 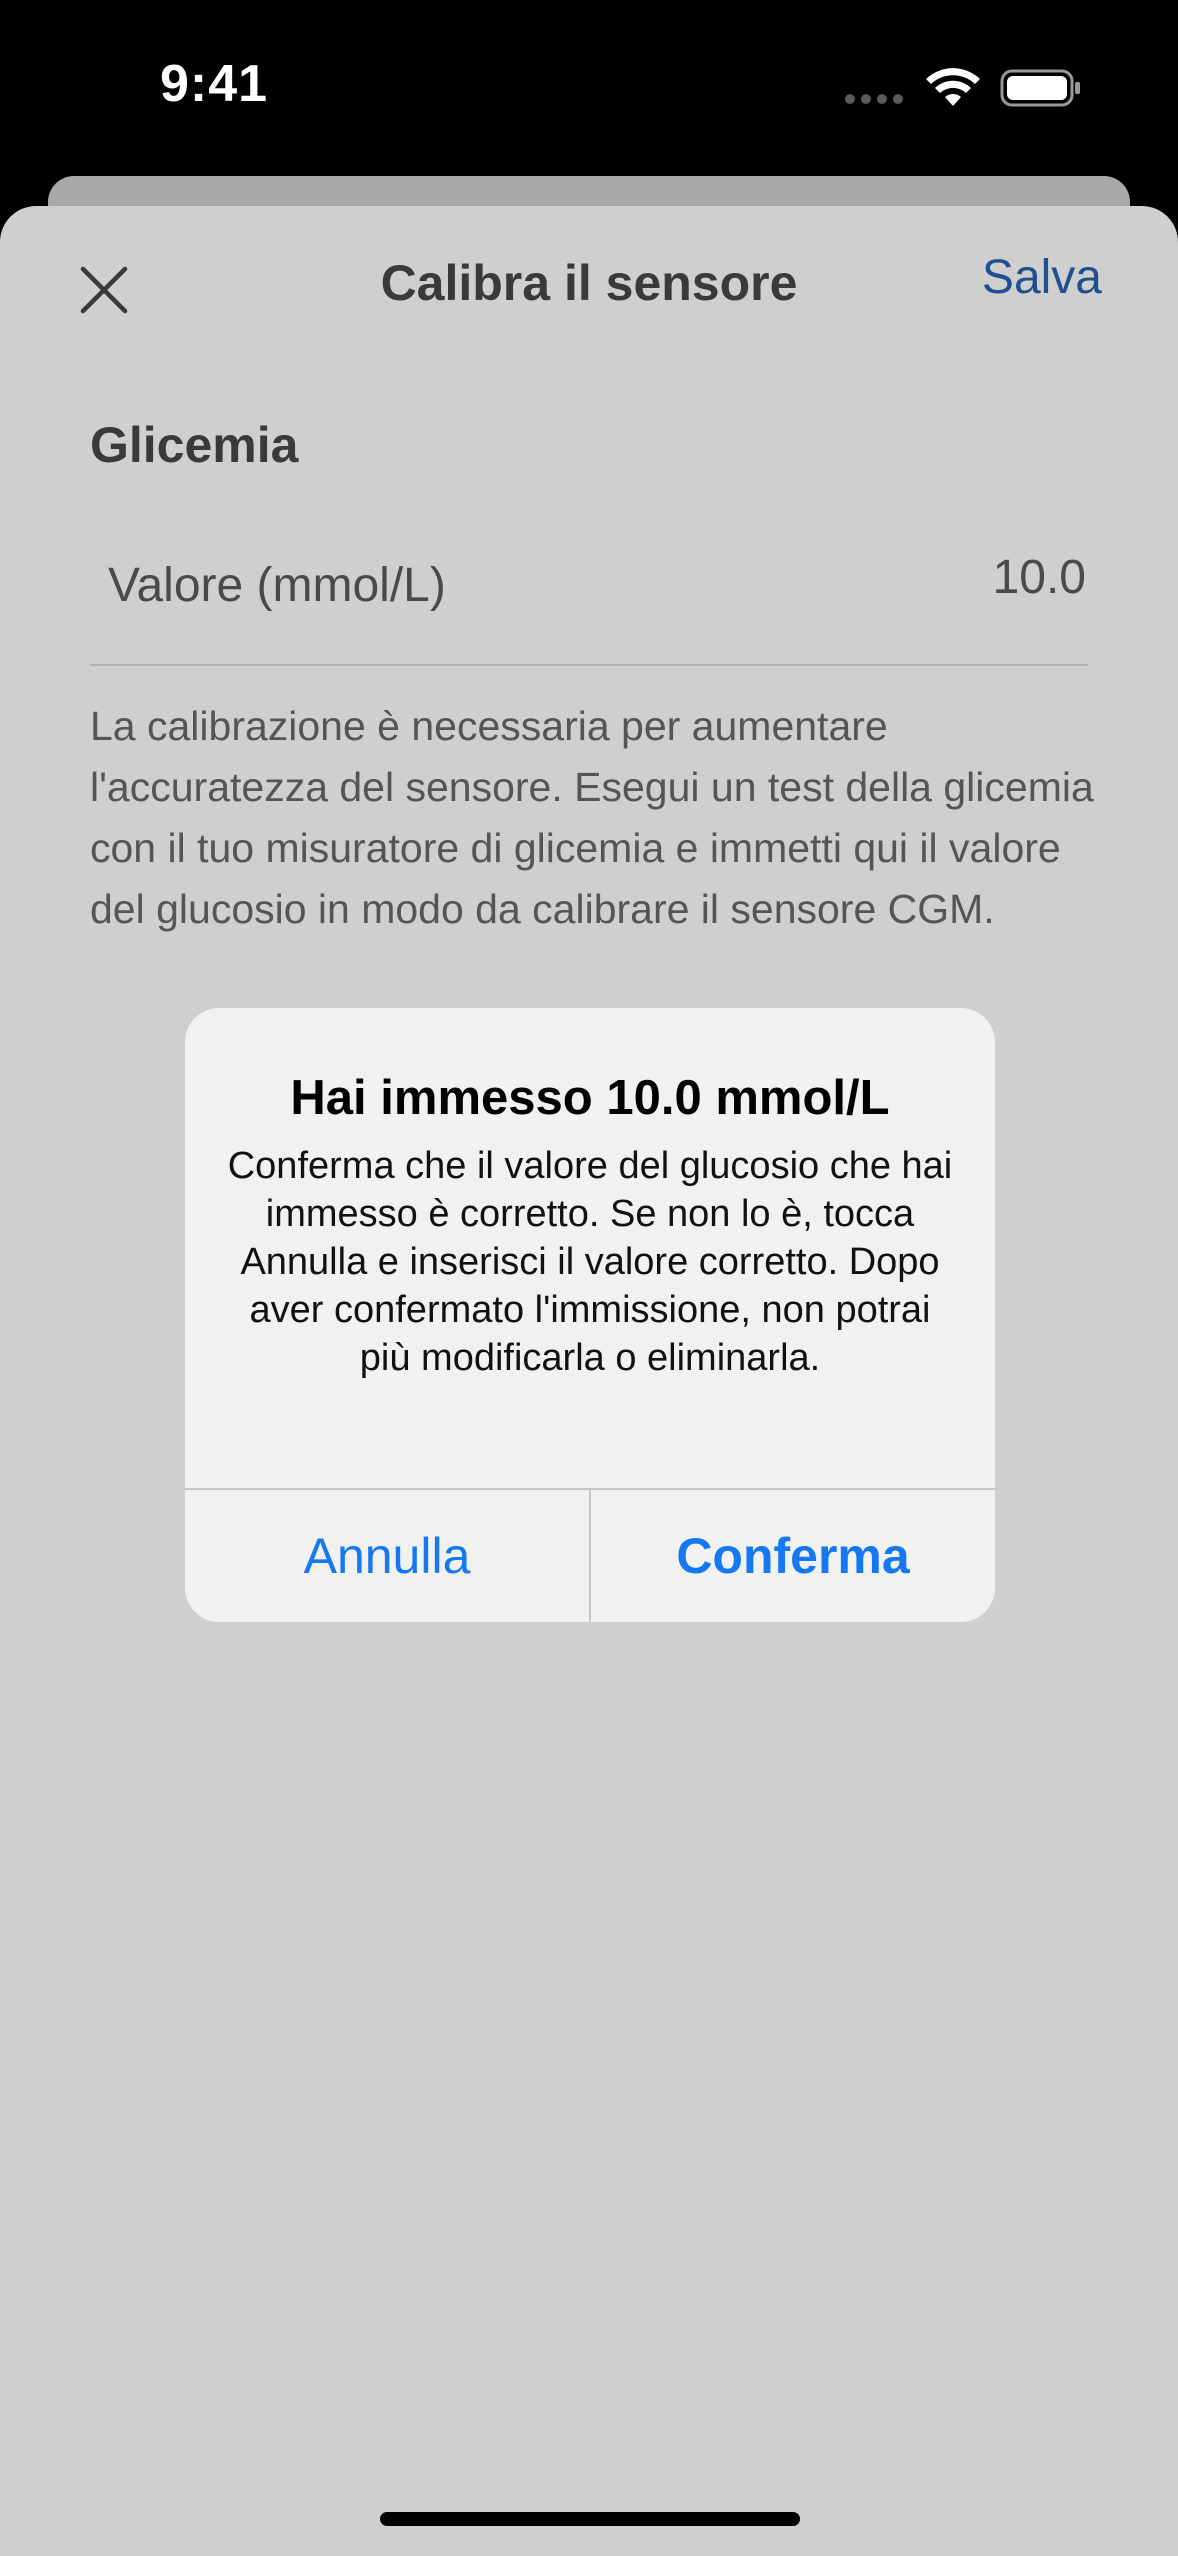 I want to click on signal-dots-icon, so click(x=874, y=99).